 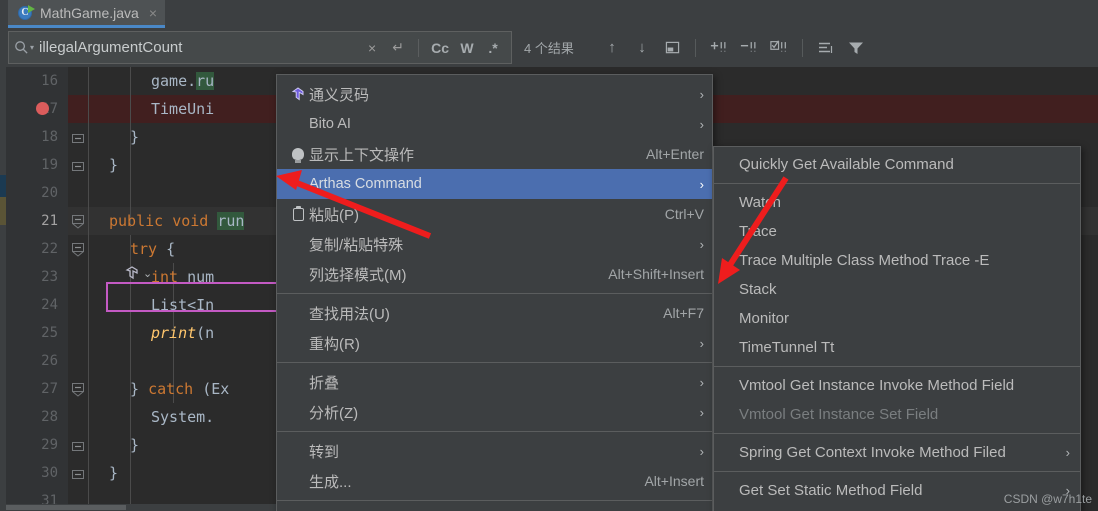 What do you see at coordinates (642, 48) in the screenshot?
I see `next-match-button: ↓` at bounding box center [642, 48].